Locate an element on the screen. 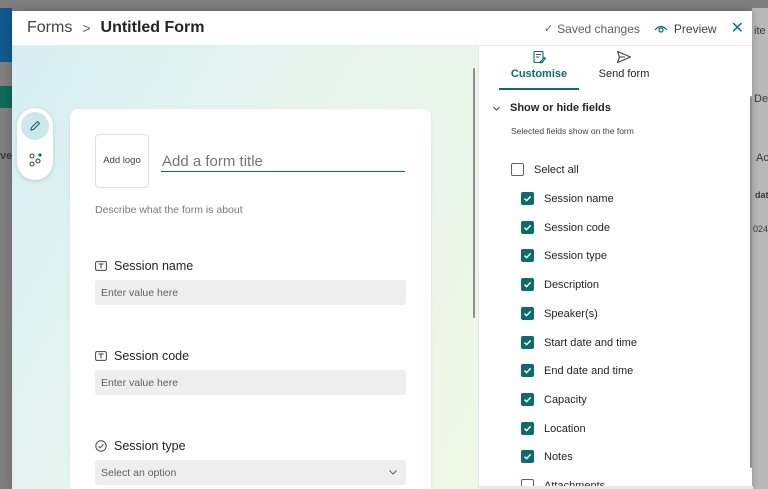  tool-rail is located at coordinates (35, 144).